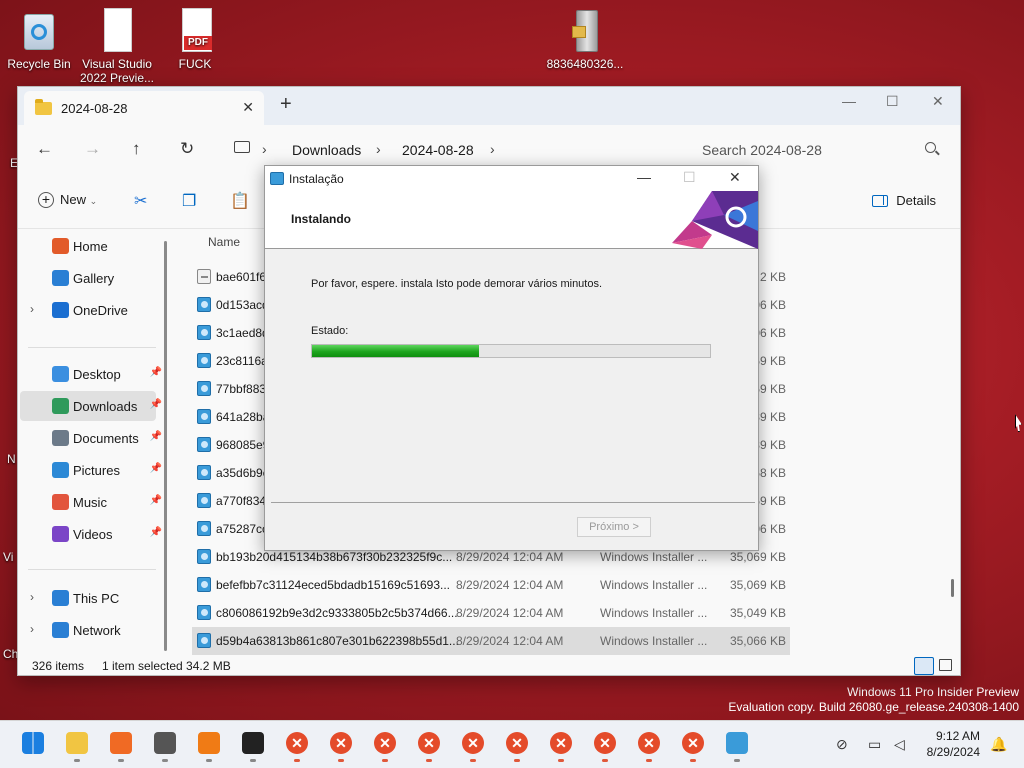 The width and height of the screenshot is (1024, 768). What do you see at coordinates (242, 529) in the screenshot?
I see `file-name: a75287cc` at bounding box center [242, 529].